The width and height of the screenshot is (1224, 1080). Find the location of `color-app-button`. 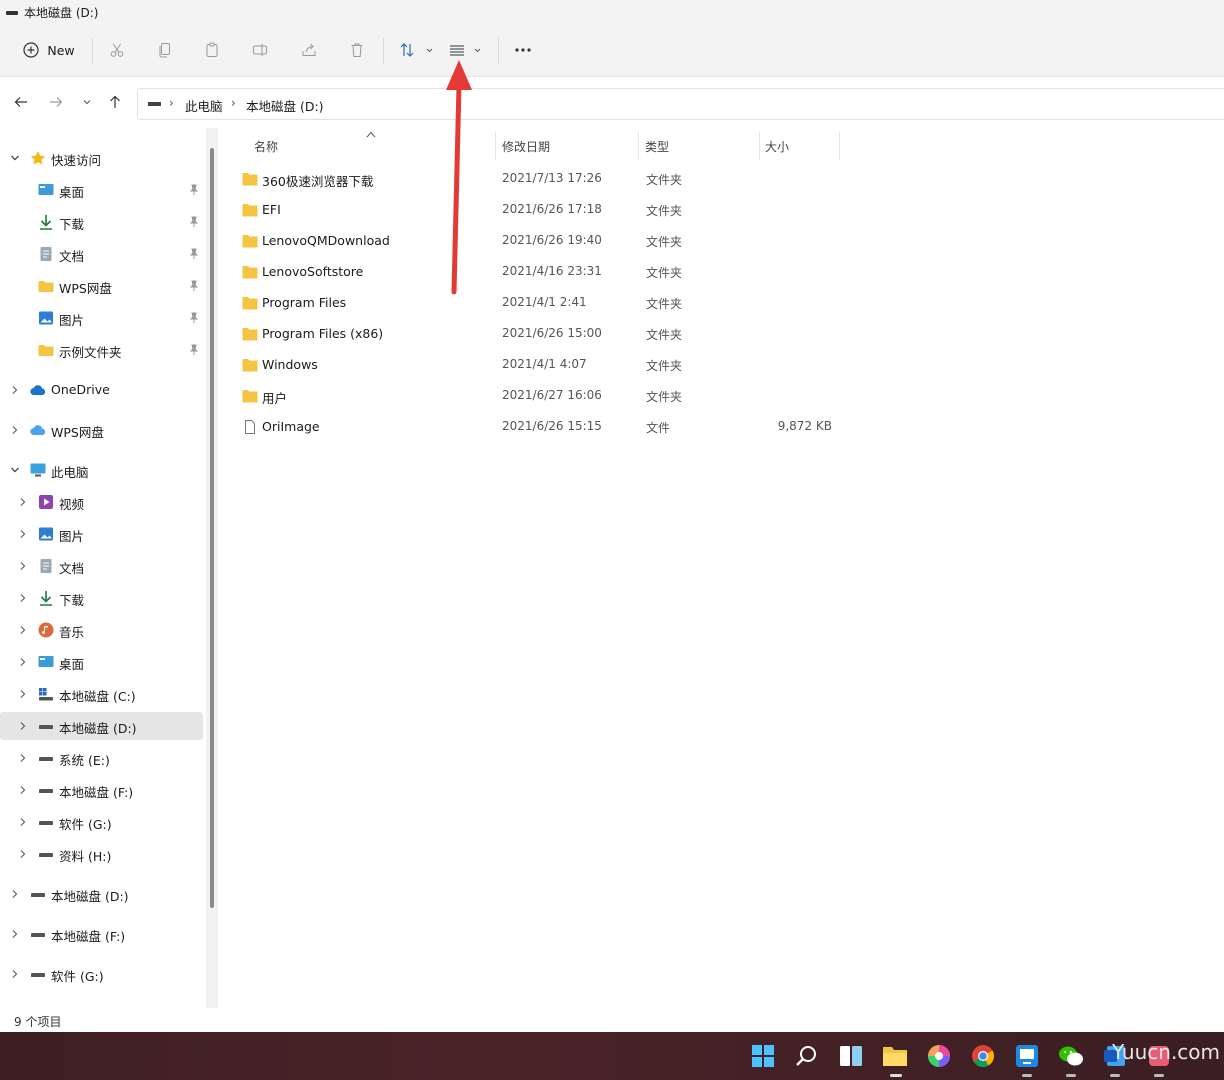

color-app-button is located at coordinates (939, 1056).